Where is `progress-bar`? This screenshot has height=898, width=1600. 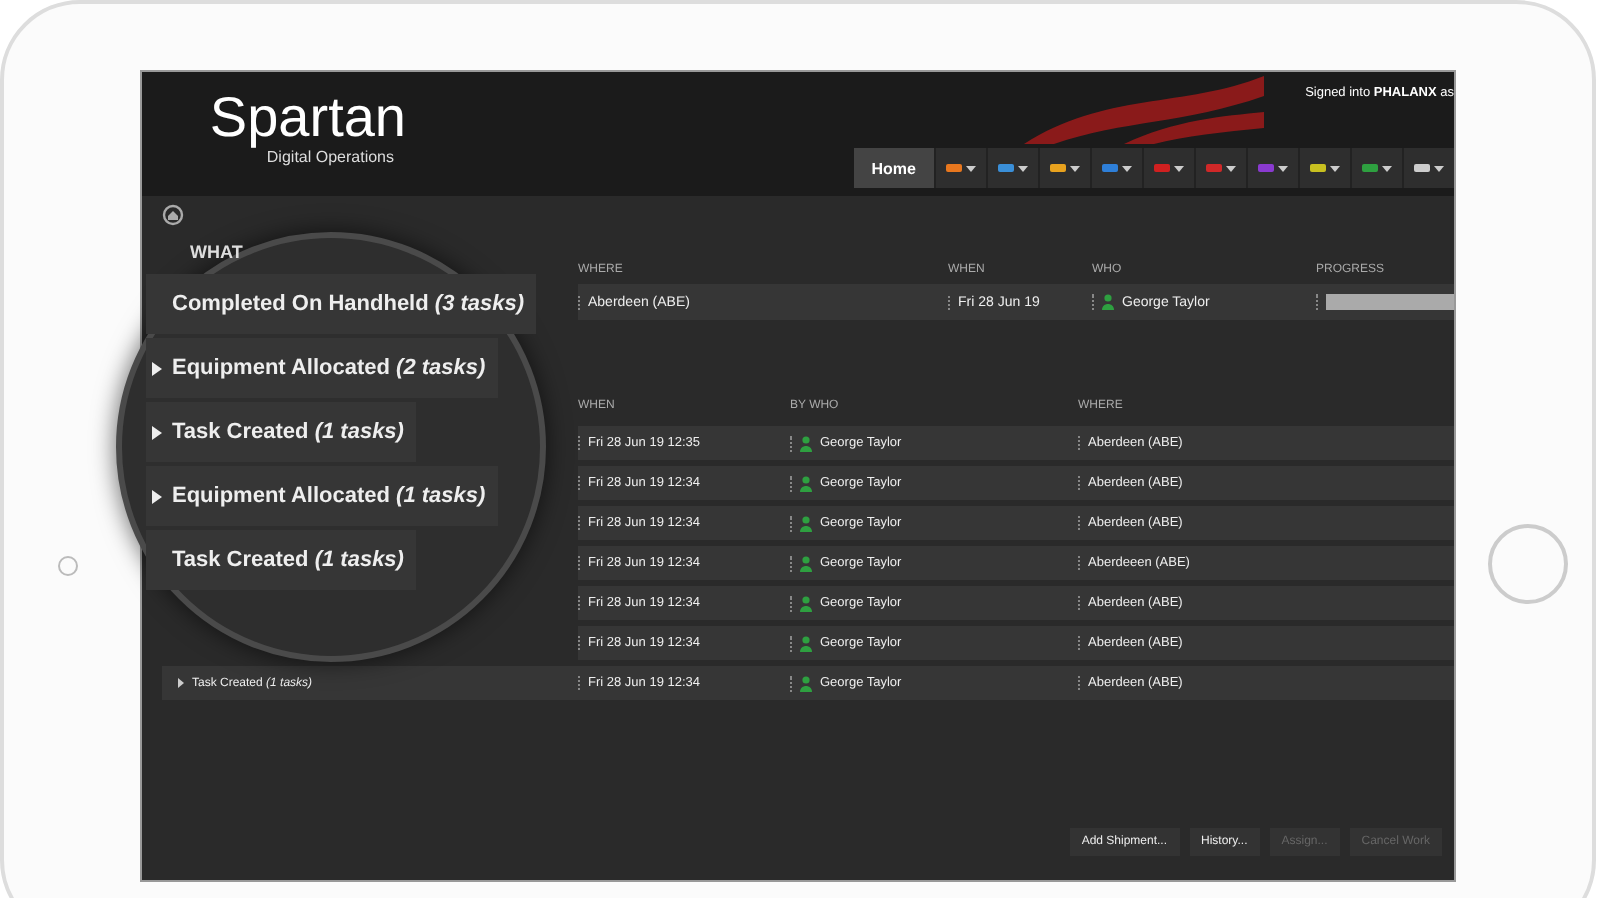
progress-bar is located at coordinates (1390, 302).